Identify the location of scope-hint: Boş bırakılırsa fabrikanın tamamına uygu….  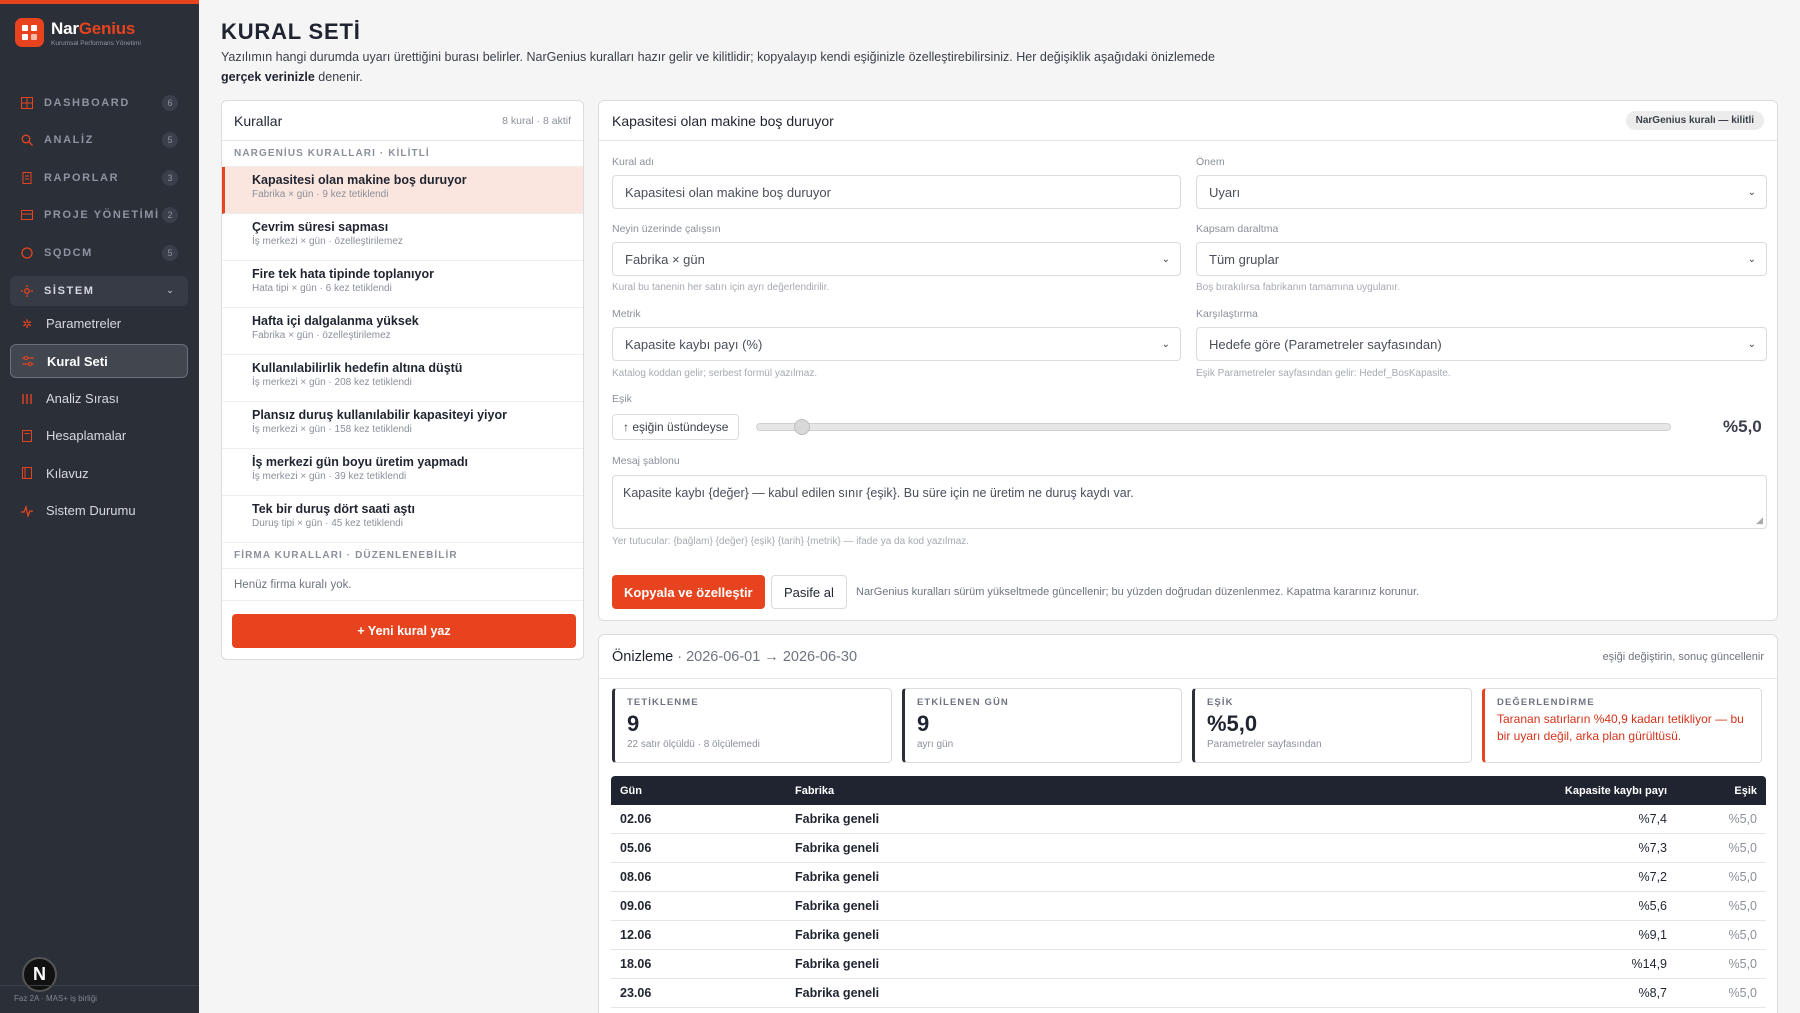
(1298, 287).